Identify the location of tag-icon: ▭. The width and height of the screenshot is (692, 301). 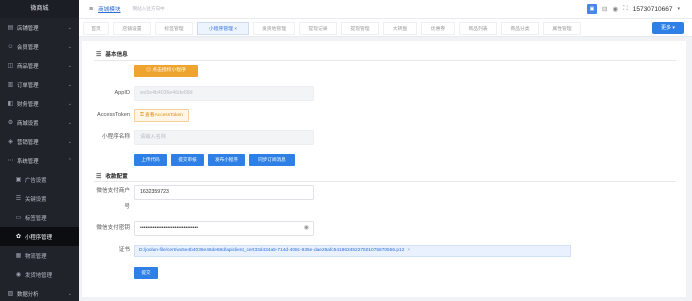
(18, 218).